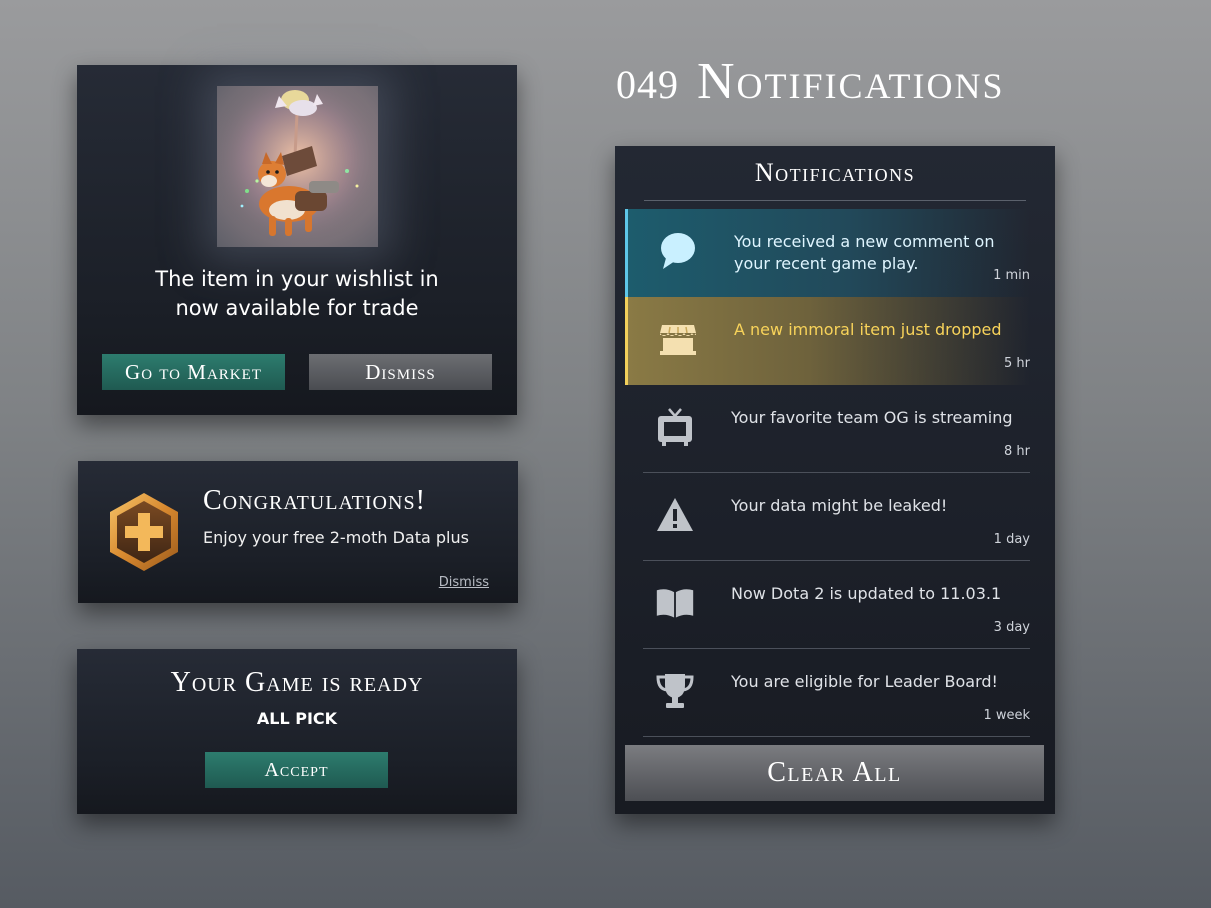  Describe the element at coordinates (872, 417) in the screenshot. I see `notification-message: Your favorite team OG is streaming` at that location.